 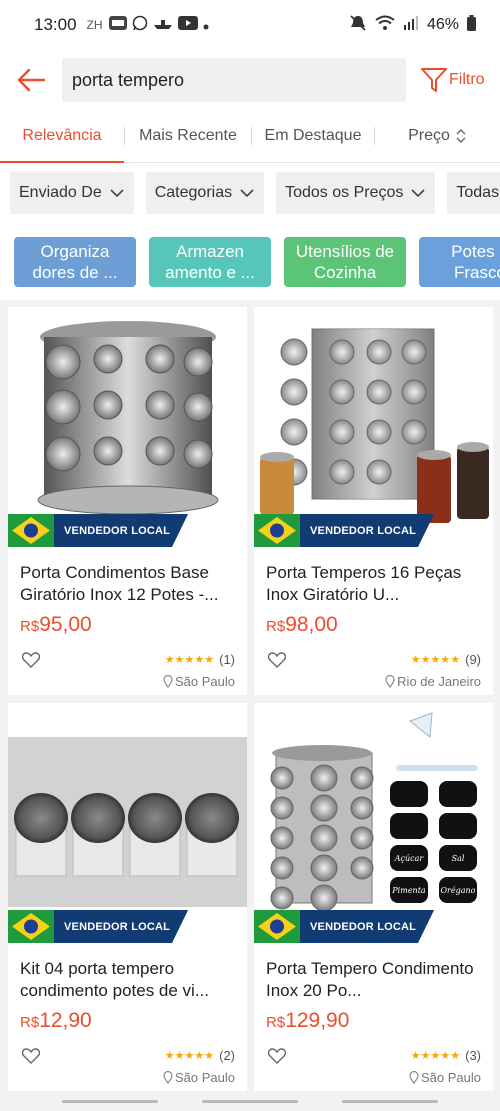 I want to click on dropdown-label: Enviado De, so click(x=60, y=192).